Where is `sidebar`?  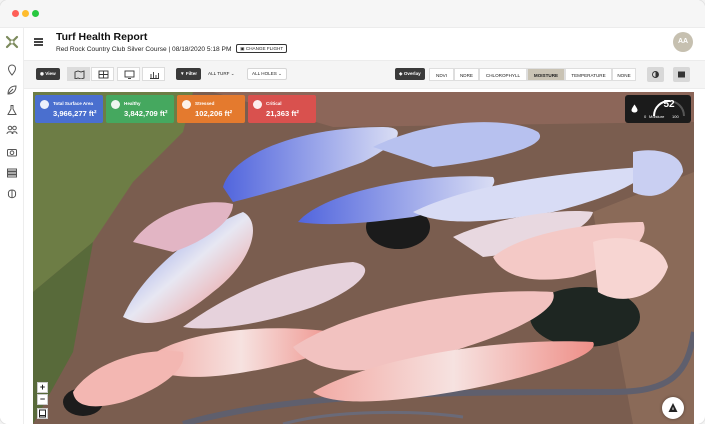
sidebar is located at coordinates (12, 226).